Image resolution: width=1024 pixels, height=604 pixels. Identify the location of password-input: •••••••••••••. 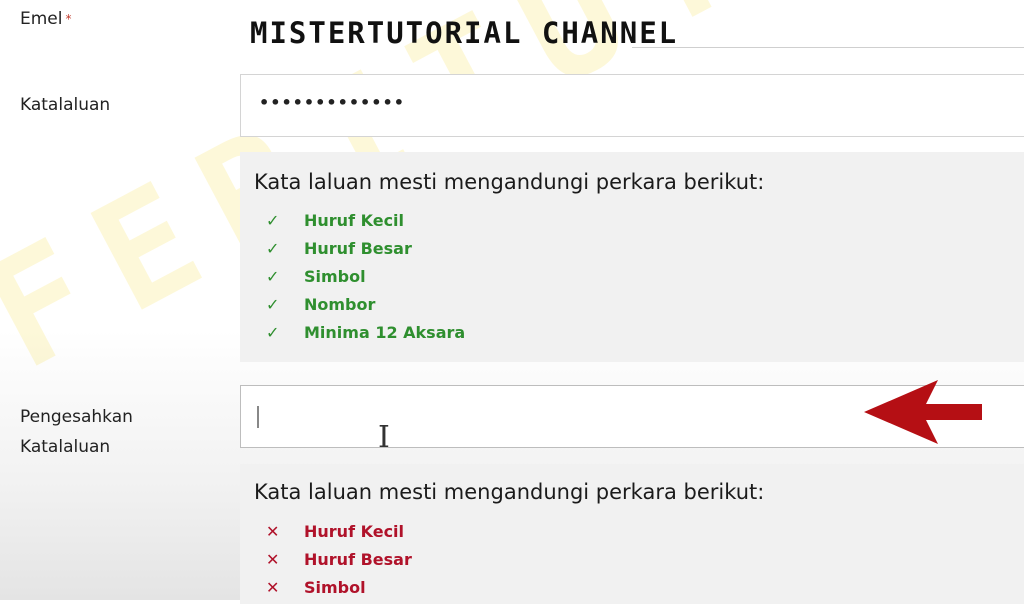
(632, 105).